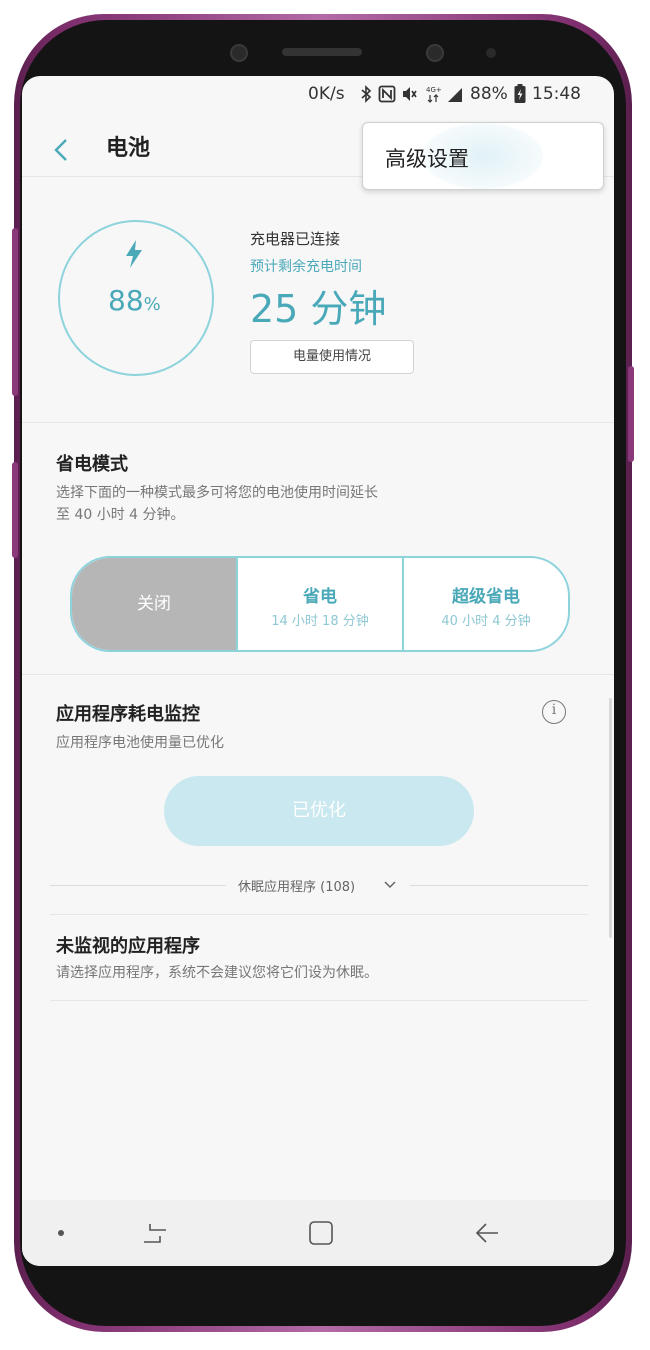 This screenshot has height=1350, width=650. Describe the element at coordinates (483, 156) in the screenshot. I see `overflow-menu: 高级设置` at that location.